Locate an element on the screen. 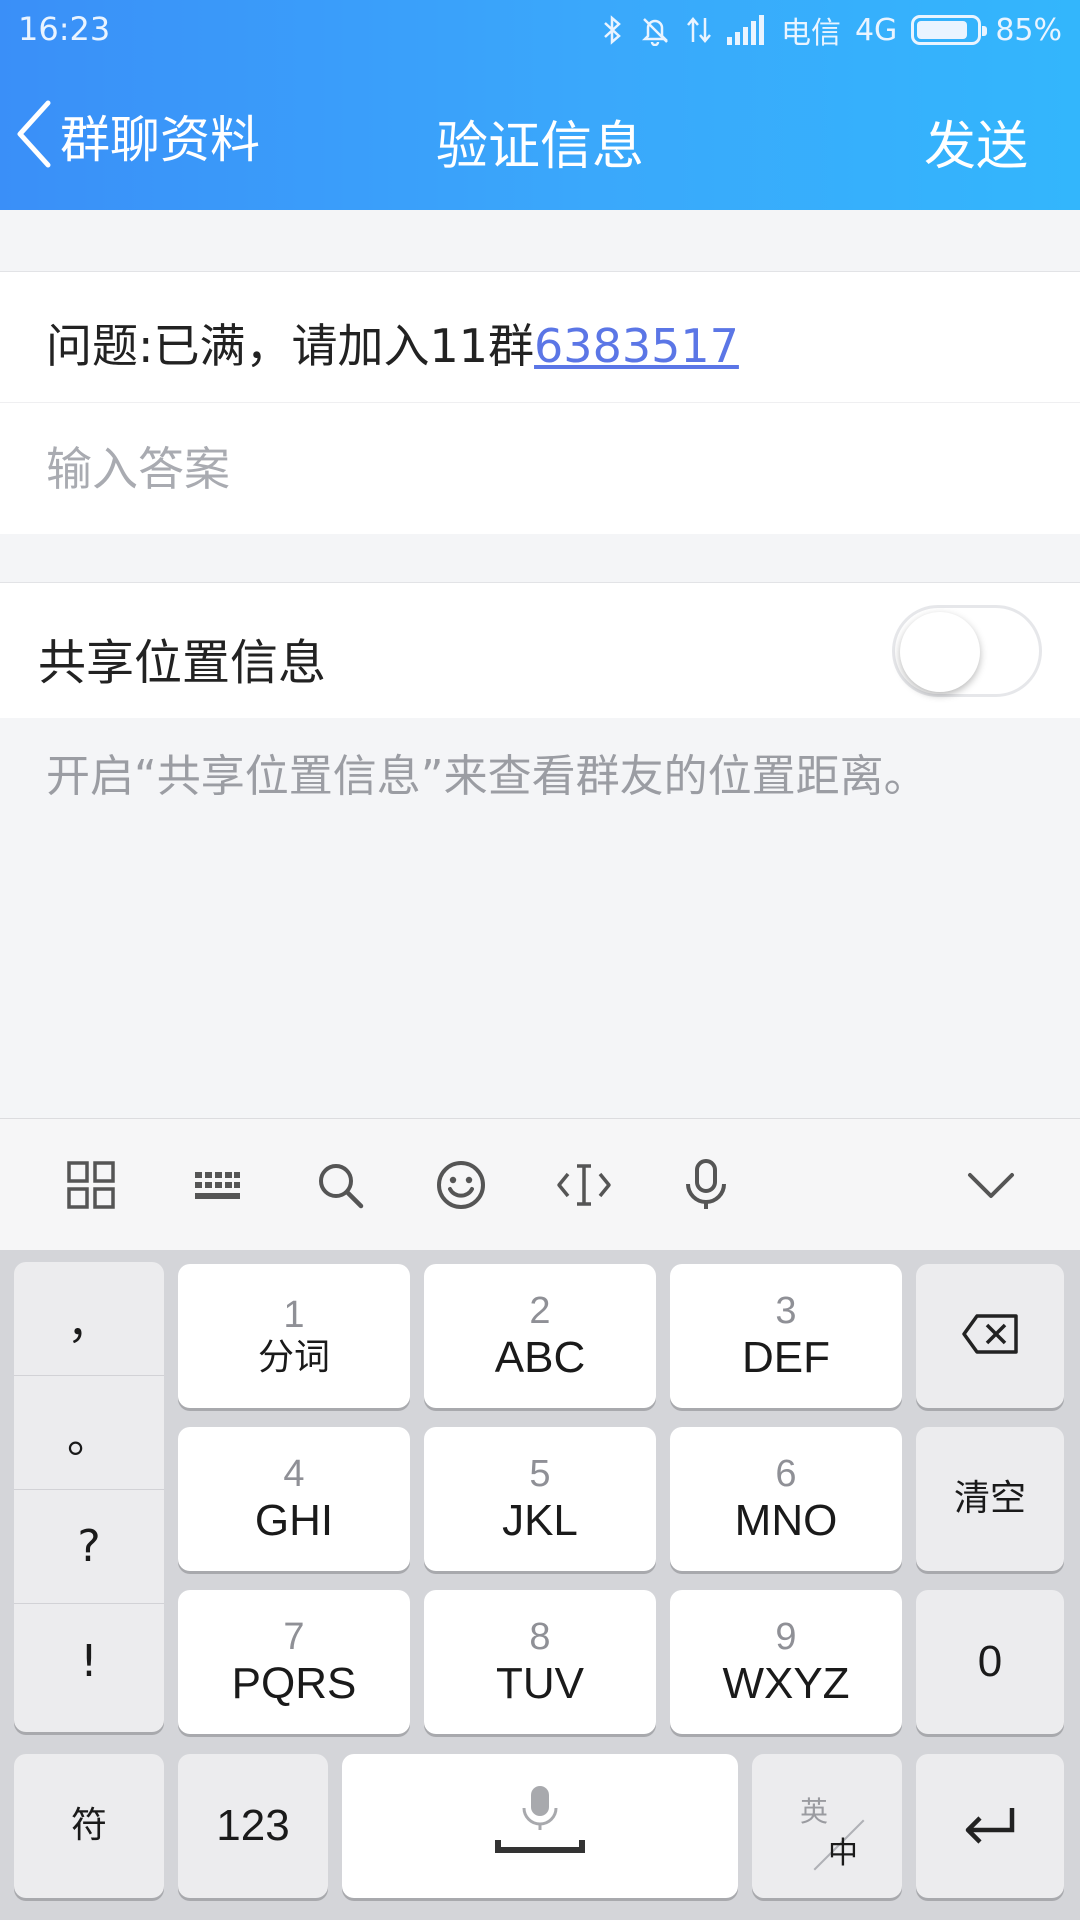 The image size is (1080, 1920). question-text: 问题:已满，请加入11群6383517 is located at coordinates (392, 343).